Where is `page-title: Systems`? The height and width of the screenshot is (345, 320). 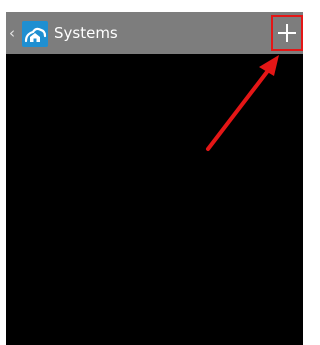
page-title: Systems is located at coordinates (86, 33).